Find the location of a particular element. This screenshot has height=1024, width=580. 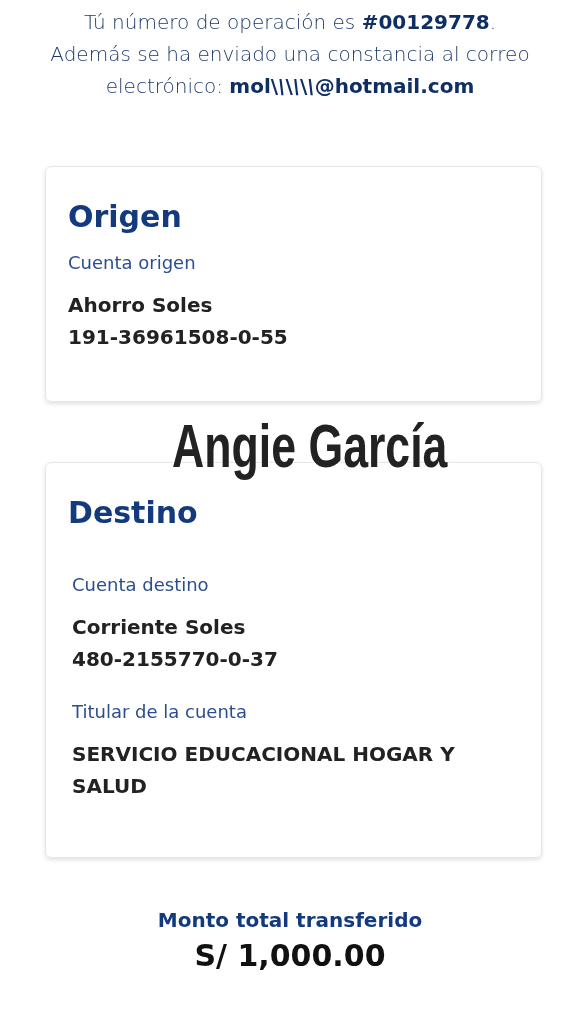

field-label: Titular de la cuenta is located at coordinates (160, 711).